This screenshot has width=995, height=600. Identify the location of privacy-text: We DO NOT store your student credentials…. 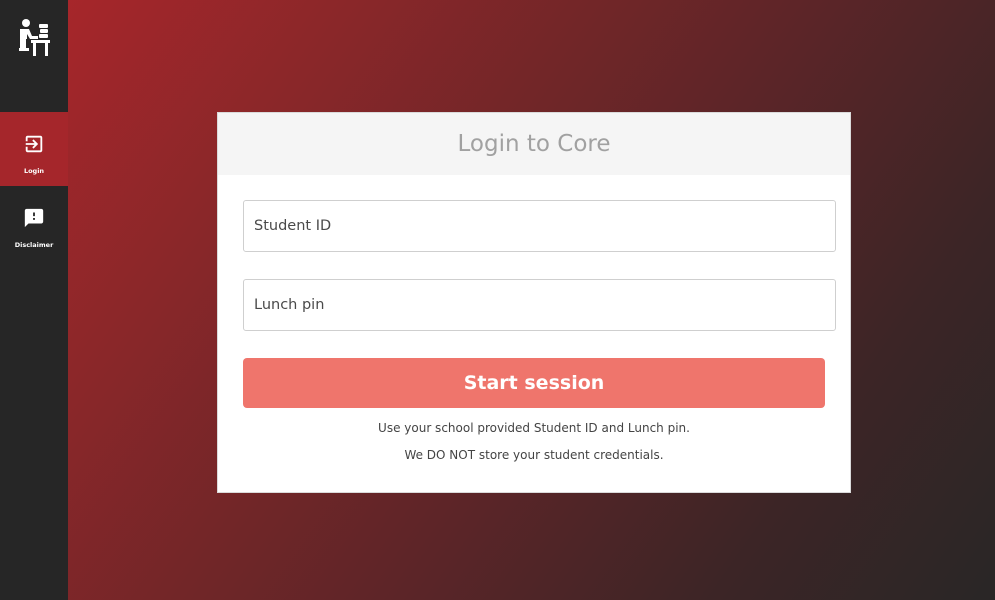
(534, 455).